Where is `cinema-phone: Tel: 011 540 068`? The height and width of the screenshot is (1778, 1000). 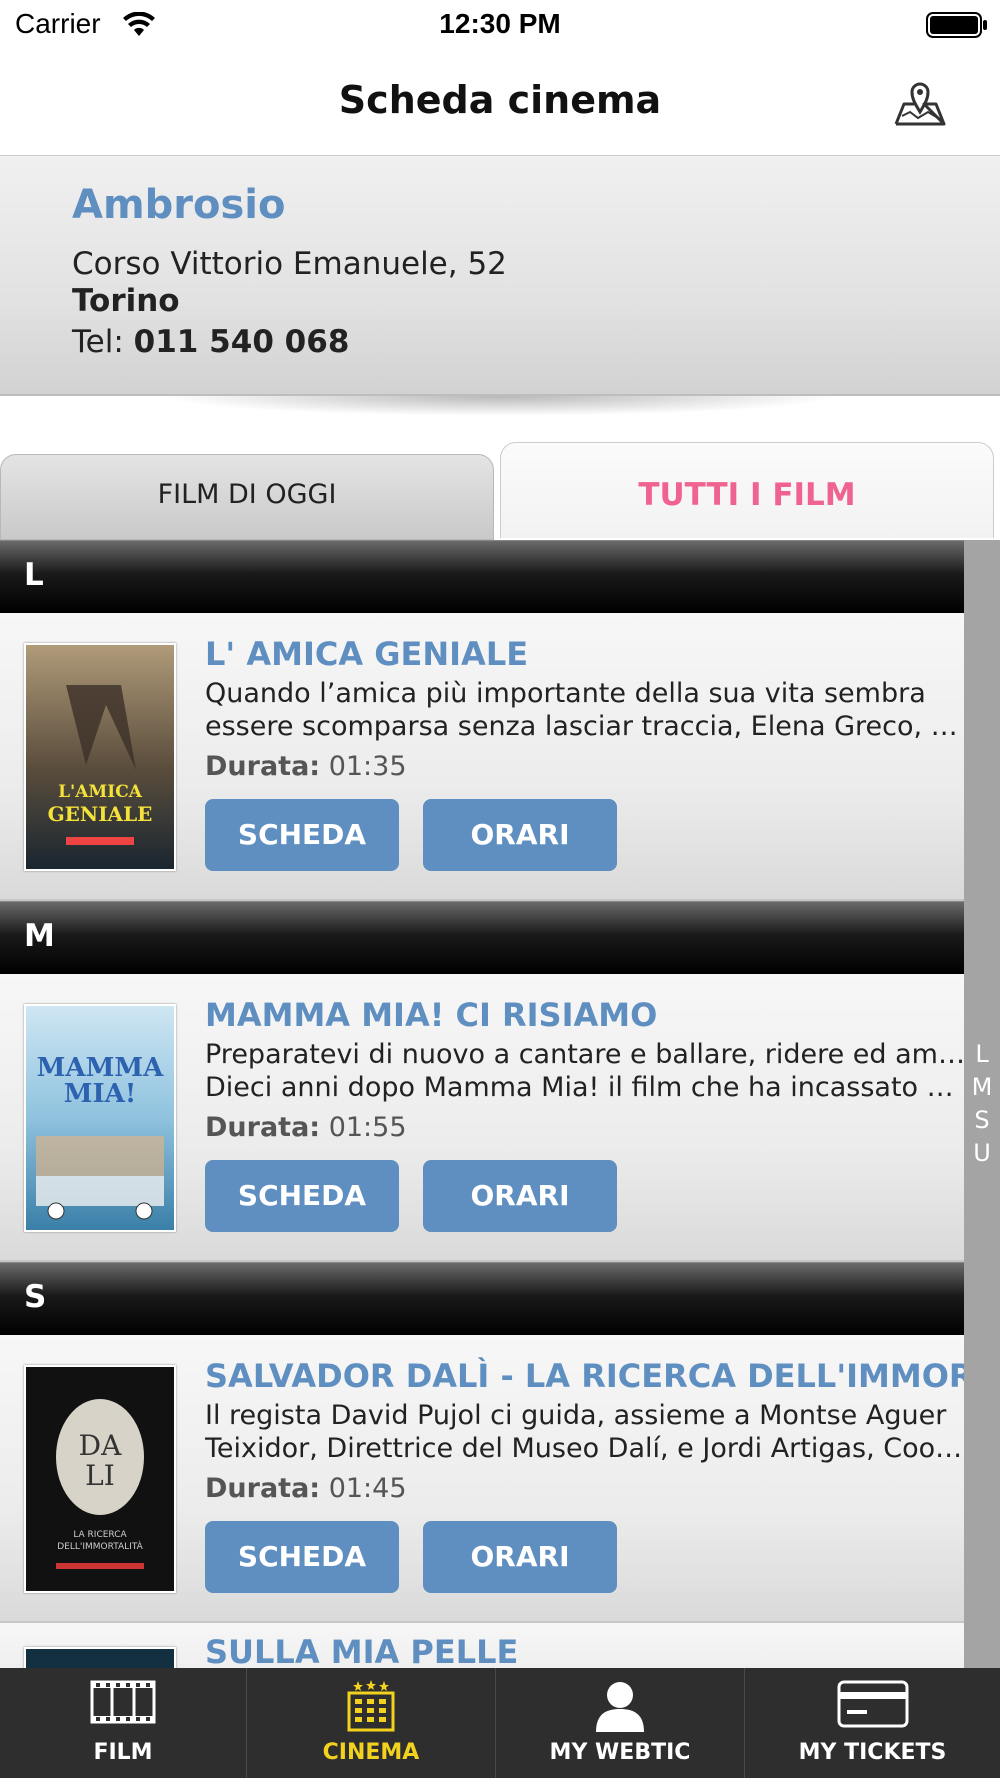
cinema-phone: Tel: 011 540 068 is located at coordinates (210, 342).